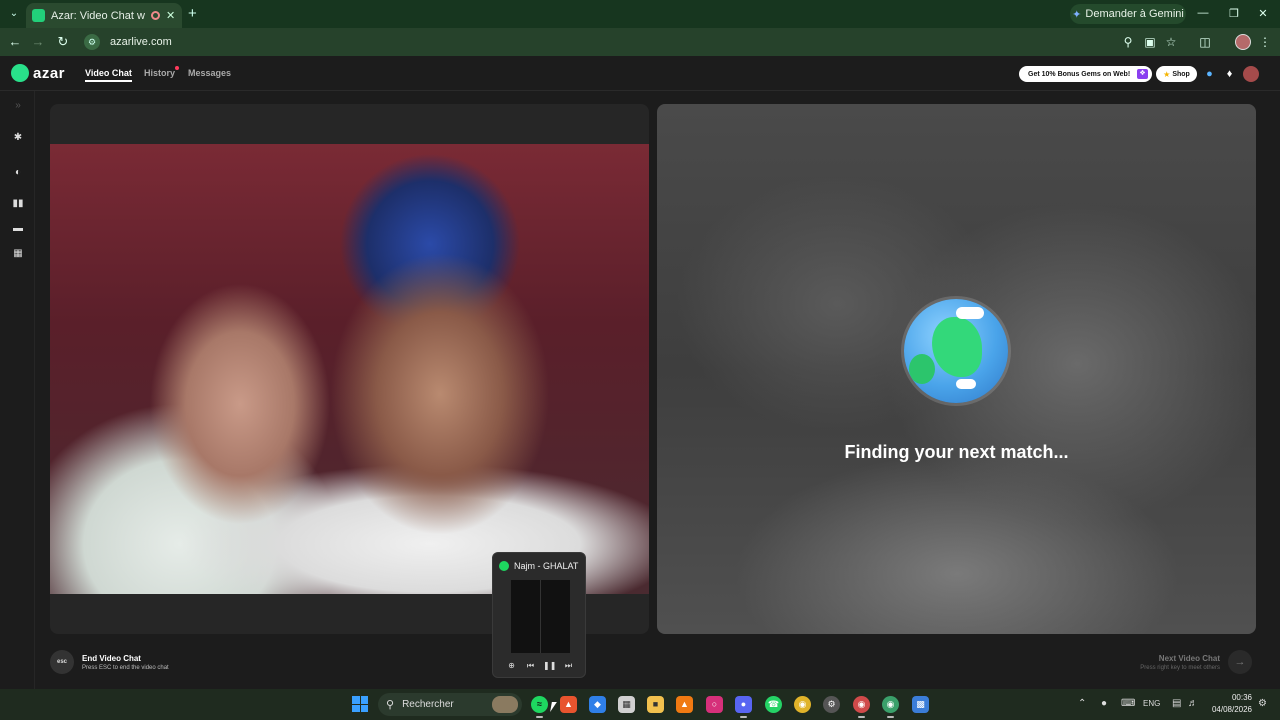 This screenshot has width=1280, height=720. What do you see at coordinates (141, 42) in the screenshot?
I see `address-url: azarlive.com` at bounding box center [141, 42].